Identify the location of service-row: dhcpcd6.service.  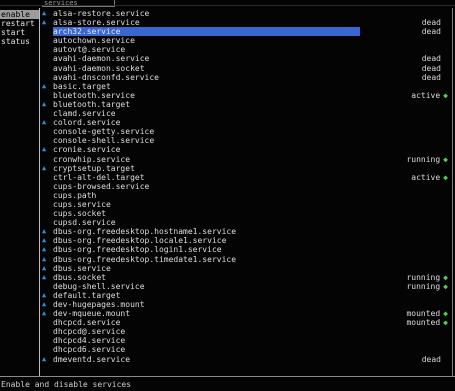
(247, 349).